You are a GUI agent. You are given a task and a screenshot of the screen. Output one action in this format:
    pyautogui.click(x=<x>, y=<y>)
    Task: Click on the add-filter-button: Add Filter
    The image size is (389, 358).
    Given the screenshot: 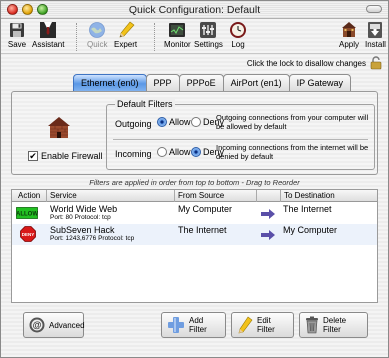 What is the action you would take?
    pyautogui.click(x=193, y=325)
    